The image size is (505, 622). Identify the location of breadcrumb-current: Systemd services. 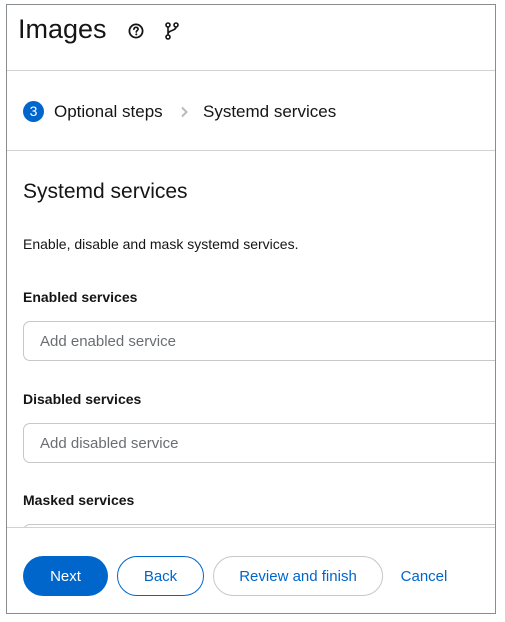
(270, 111).